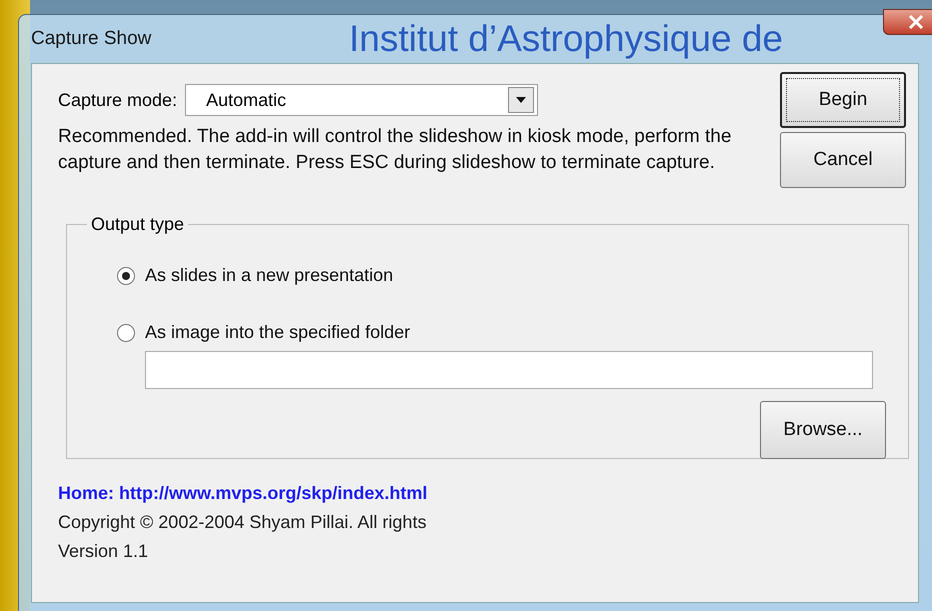  Describe the element at coordinates (501, 332) in the screenshot. I see `radio-option: As image into the specified folder` at that location.